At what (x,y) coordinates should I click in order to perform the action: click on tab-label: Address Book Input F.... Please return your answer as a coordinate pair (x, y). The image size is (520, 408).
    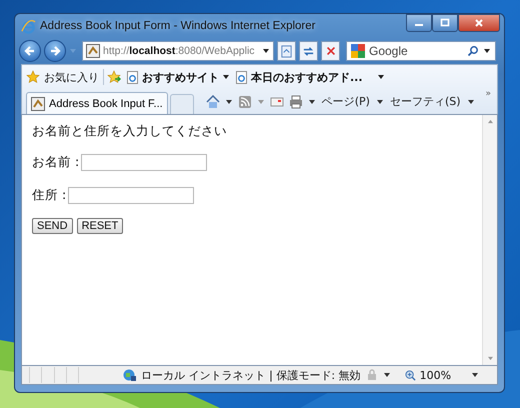
    Looking at the image, I should click on (106, 104).